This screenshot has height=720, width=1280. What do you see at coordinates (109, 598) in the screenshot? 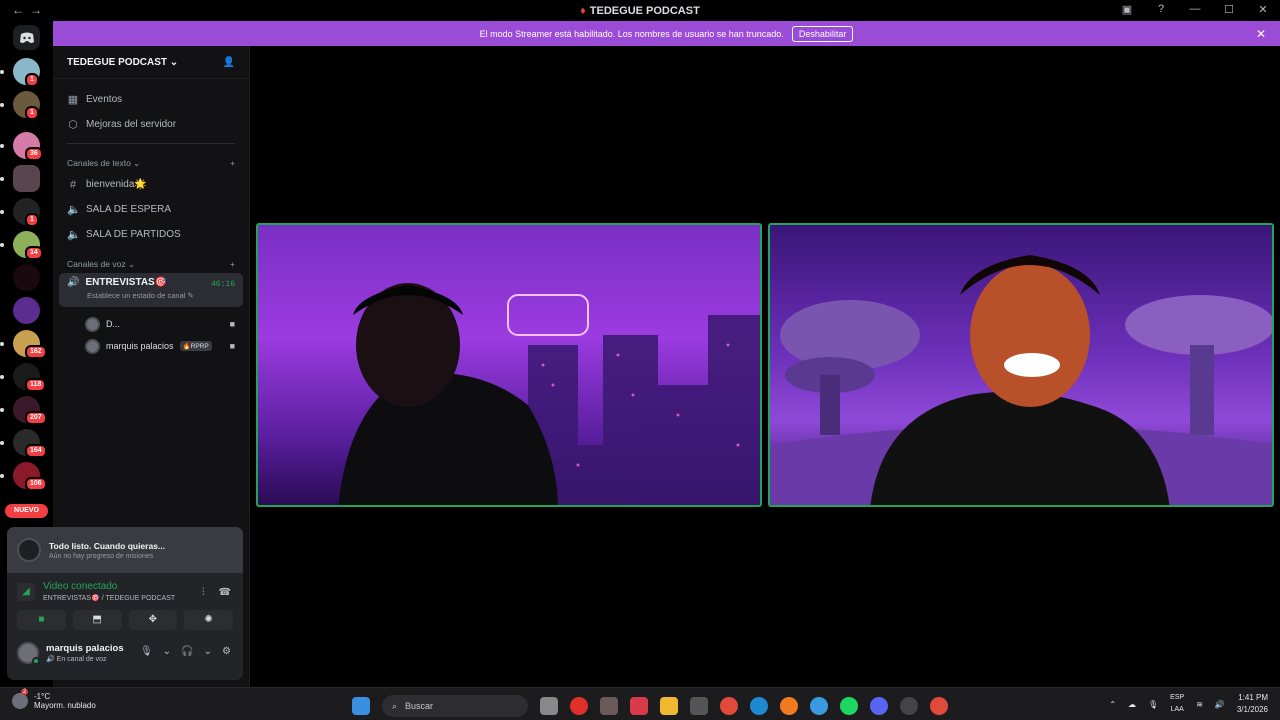
I see `voice-status-channel: ENTREVISTAS🎯 / TEDEGUE PODCAST` at bounding box center [109, 598].